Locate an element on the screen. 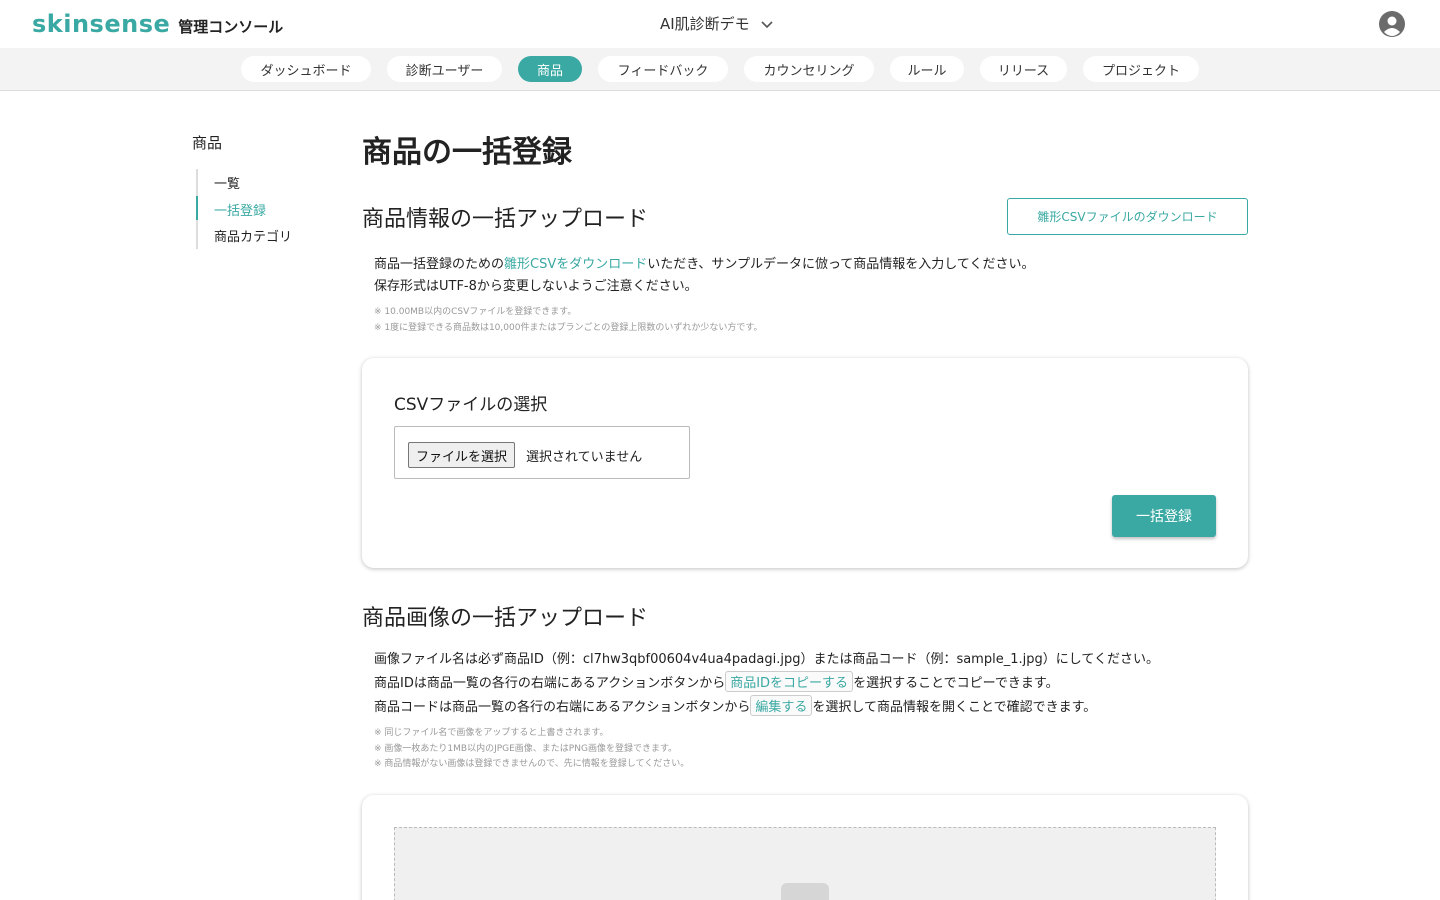 This screenshot has width=1440, height=900. csv-desc1-text-end: いただき、サンプルデータに倣って商品情報を入力してください。 is located at coordinates (841, 264).